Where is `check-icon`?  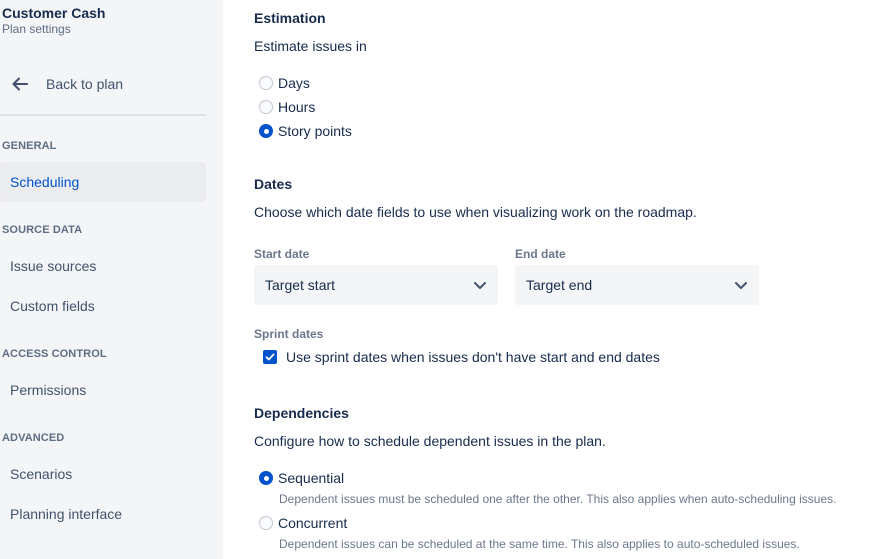
check-icon is located at coordinates (270, 357).